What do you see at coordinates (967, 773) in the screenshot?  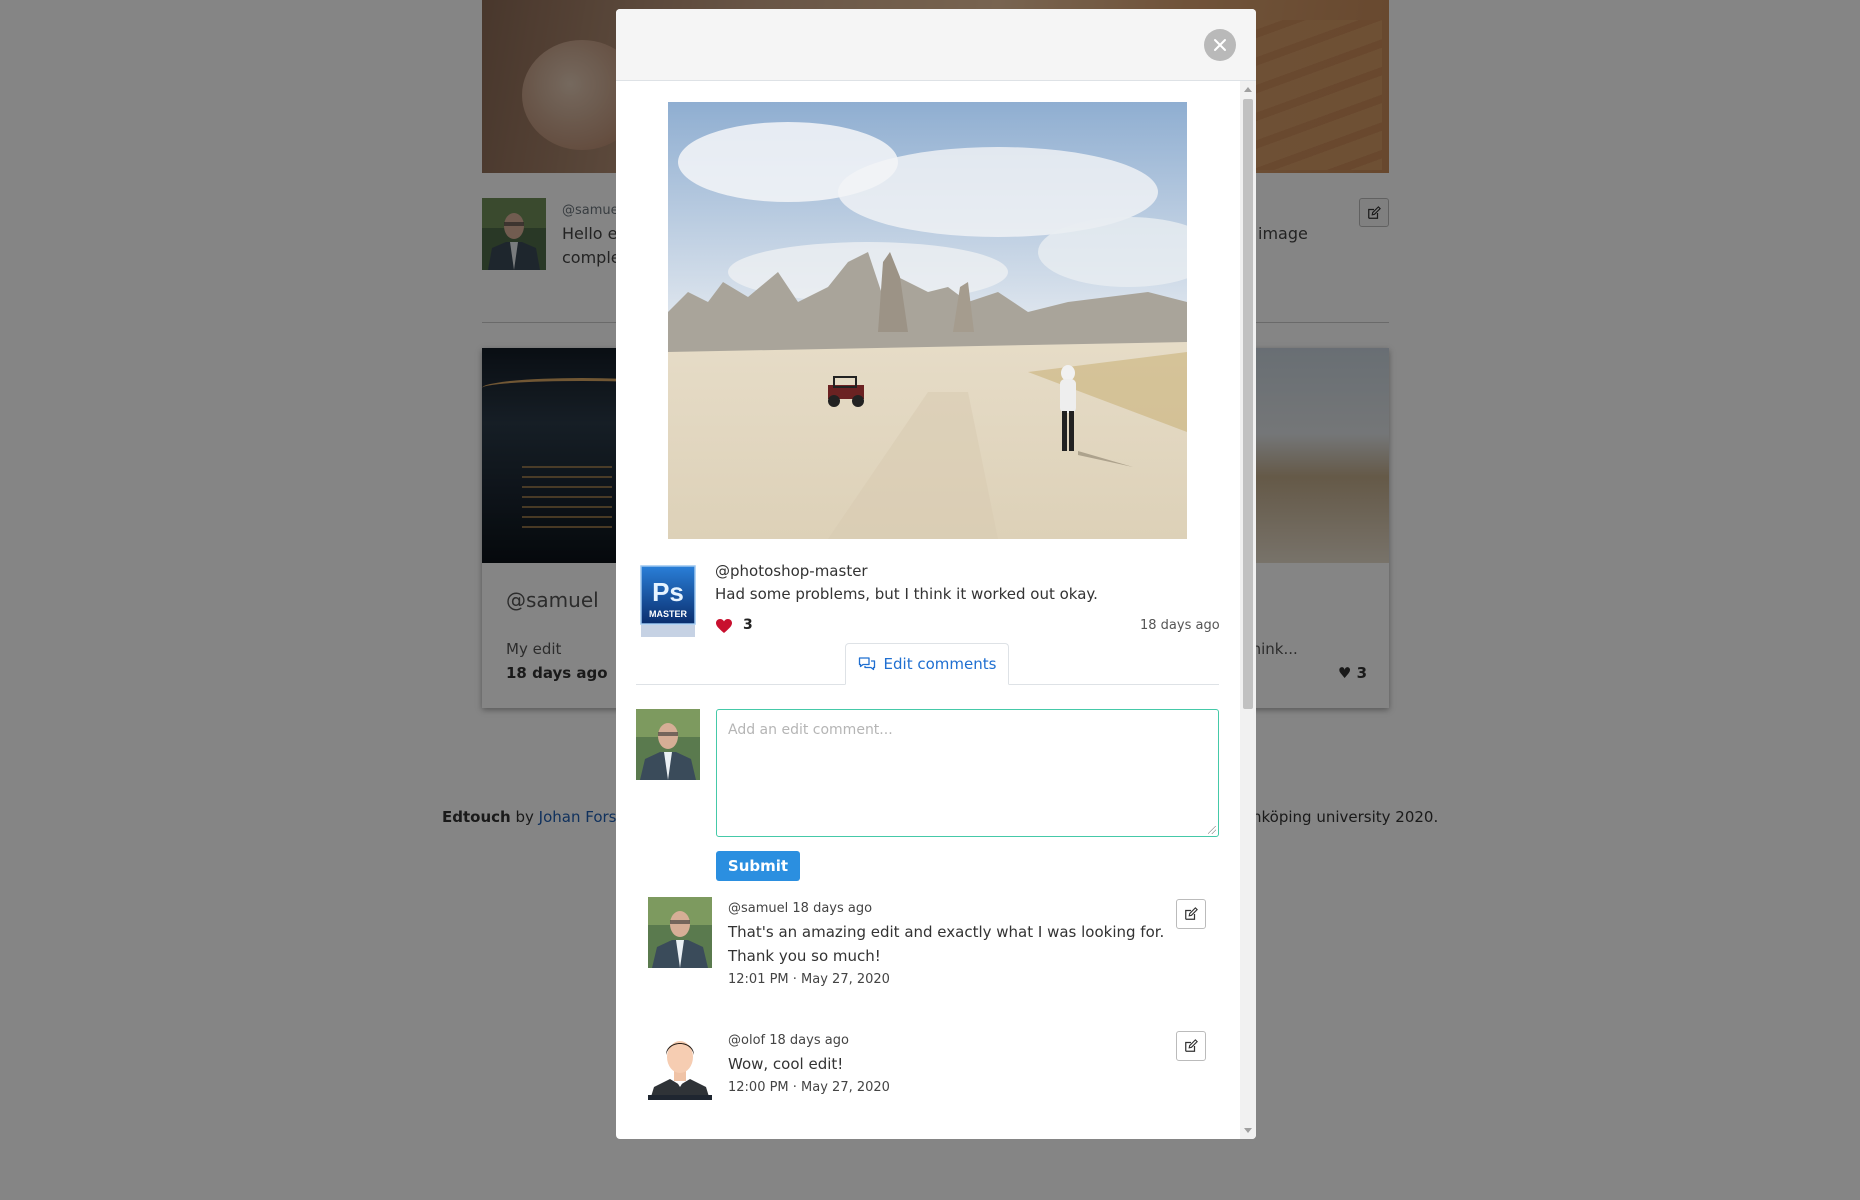 I see `comment-input` at bounding box center [967, 773].